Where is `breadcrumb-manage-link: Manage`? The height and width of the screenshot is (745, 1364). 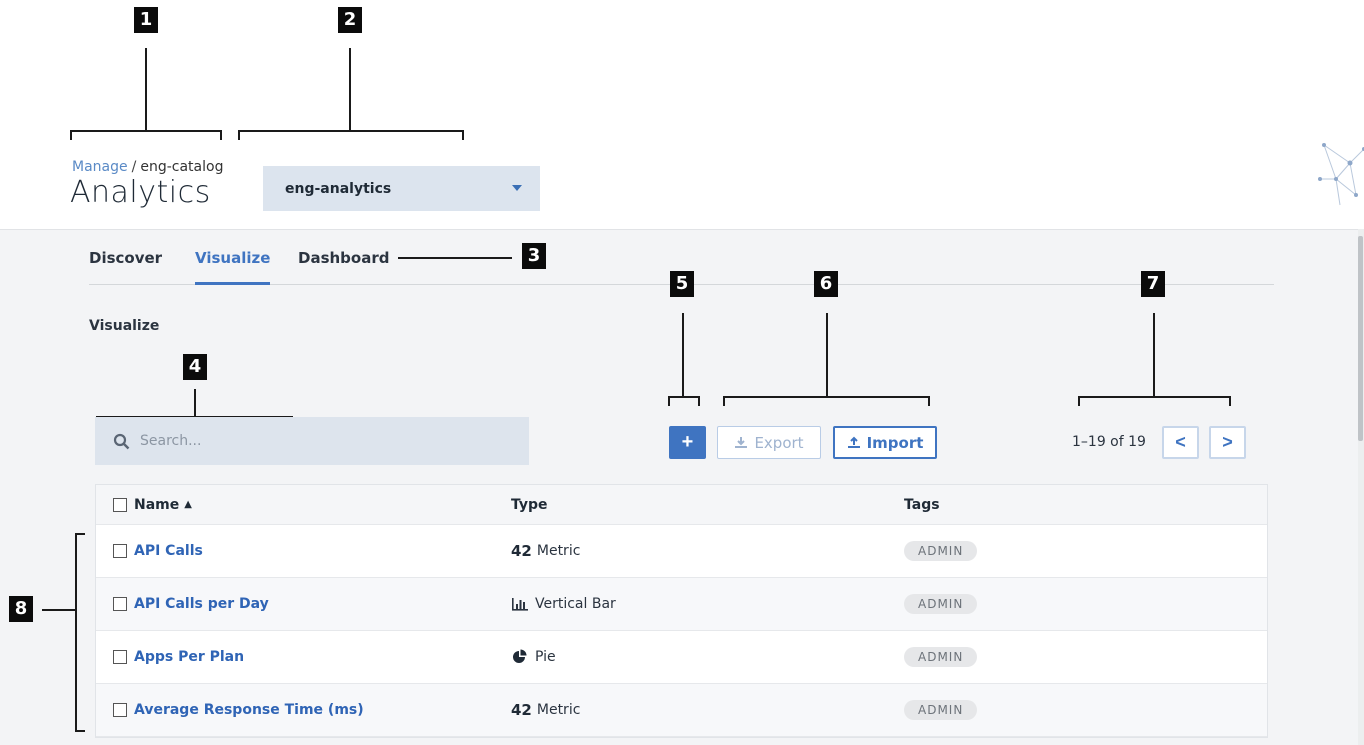 breadcrumb-manage-link: Manage is located at coordinates (100, 167).